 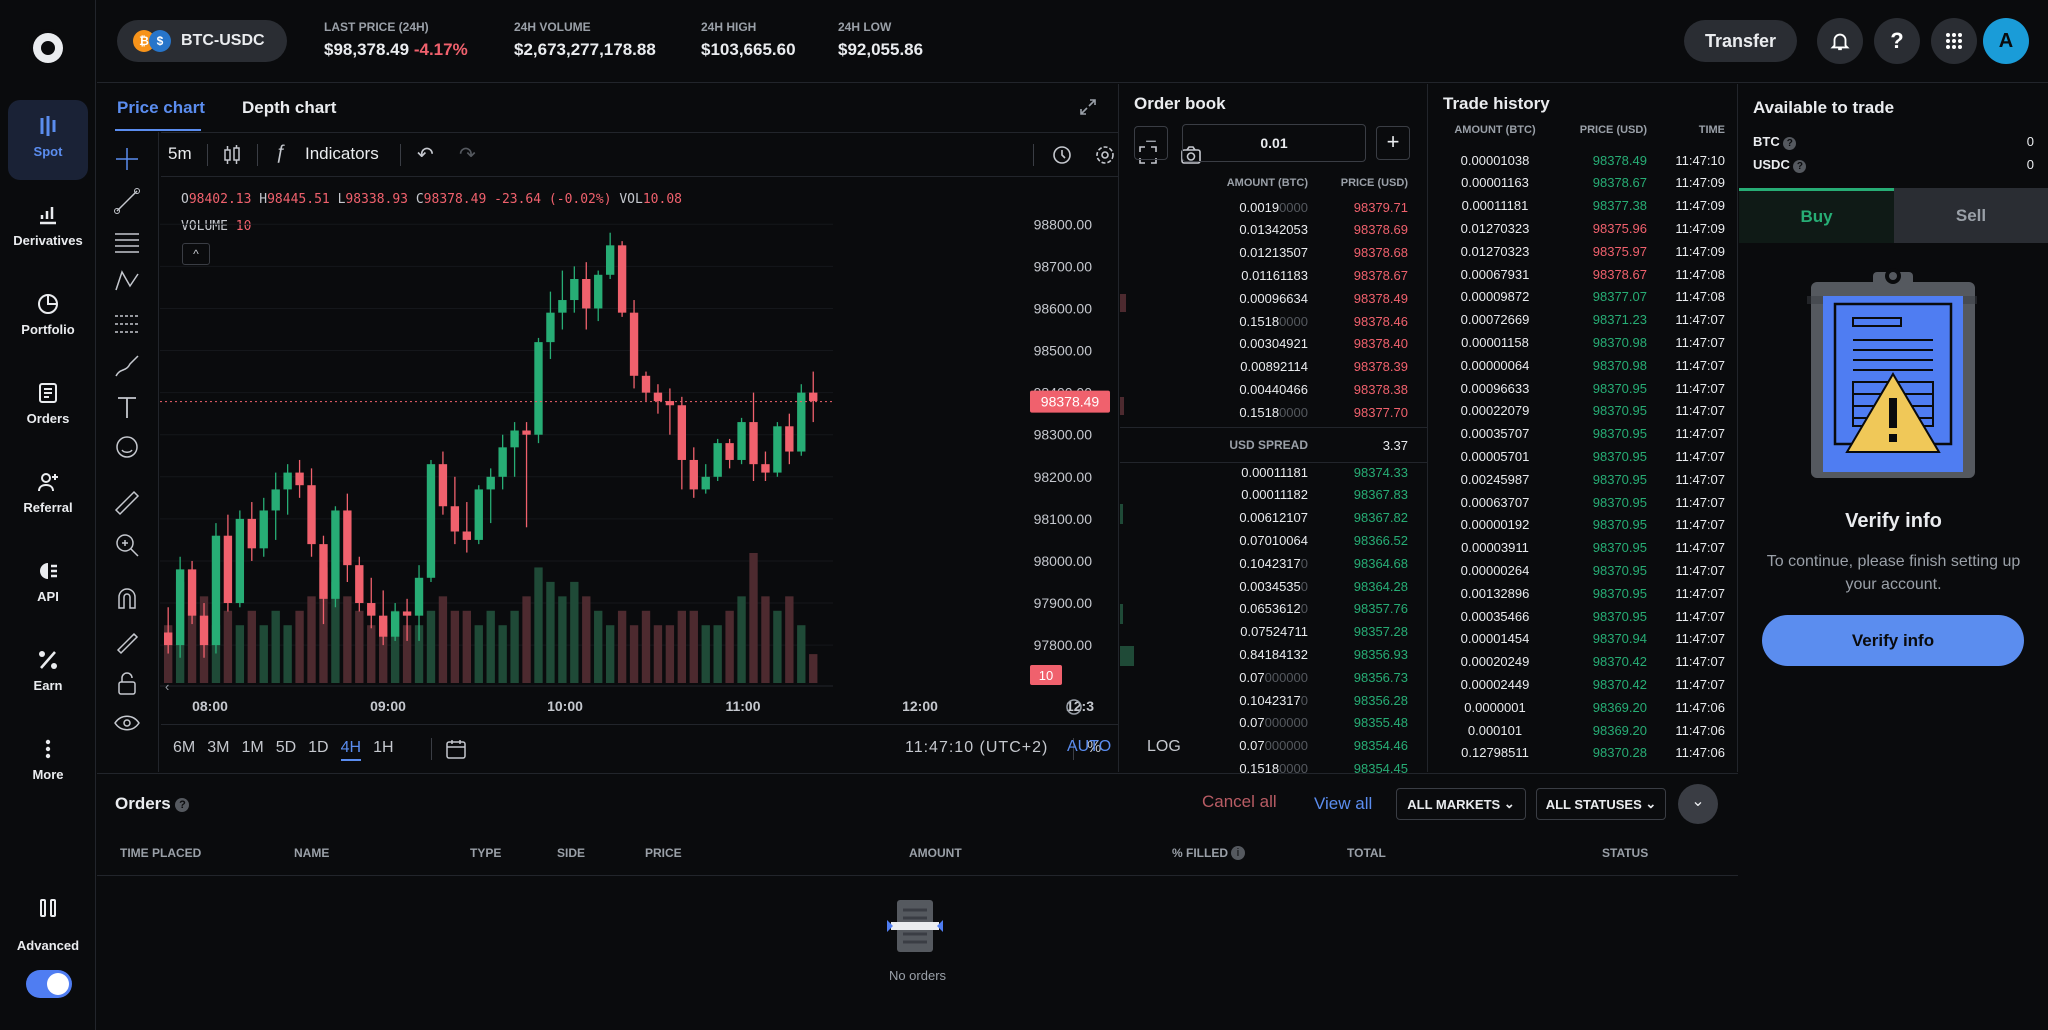 I want to click on verify-info-button: Verify info, so click(x=1893, y=640).